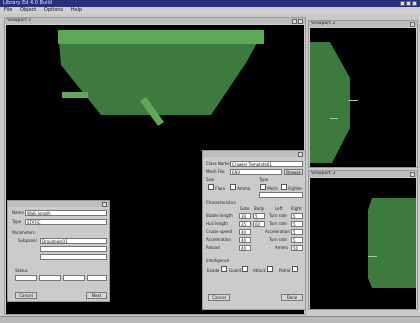  I want to click on intel-option-attack: Attack, so click(263, 269).